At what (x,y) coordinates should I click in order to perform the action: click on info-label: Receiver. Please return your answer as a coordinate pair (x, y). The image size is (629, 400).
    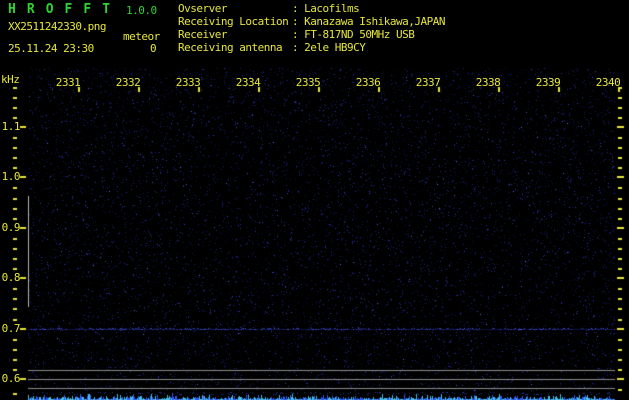
    Looking at the image, I should click on (202, 34).